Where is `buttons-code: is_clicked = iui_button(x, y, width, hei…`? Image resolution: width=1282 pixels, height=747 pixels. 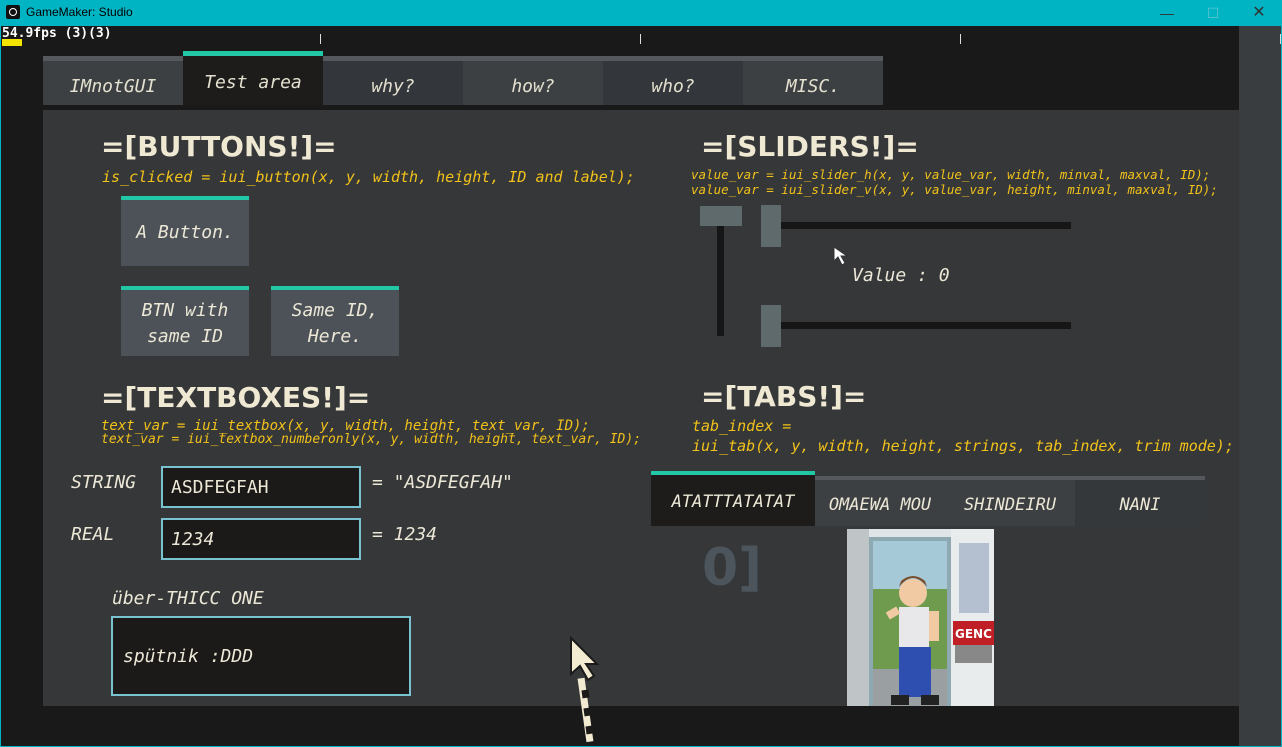
buttons-code: is_clicked = iui_button(x, y, width, hei… is located at coordinates (368, 177).